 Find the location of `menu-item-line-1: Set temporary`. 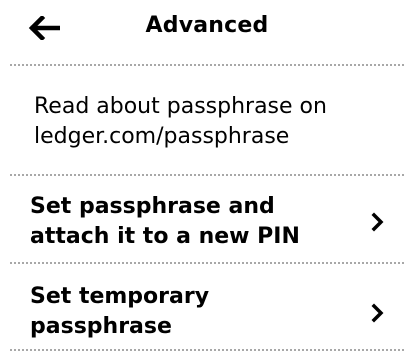

menu-item-line-1: Set temporary is located at coordinates (120, 296).